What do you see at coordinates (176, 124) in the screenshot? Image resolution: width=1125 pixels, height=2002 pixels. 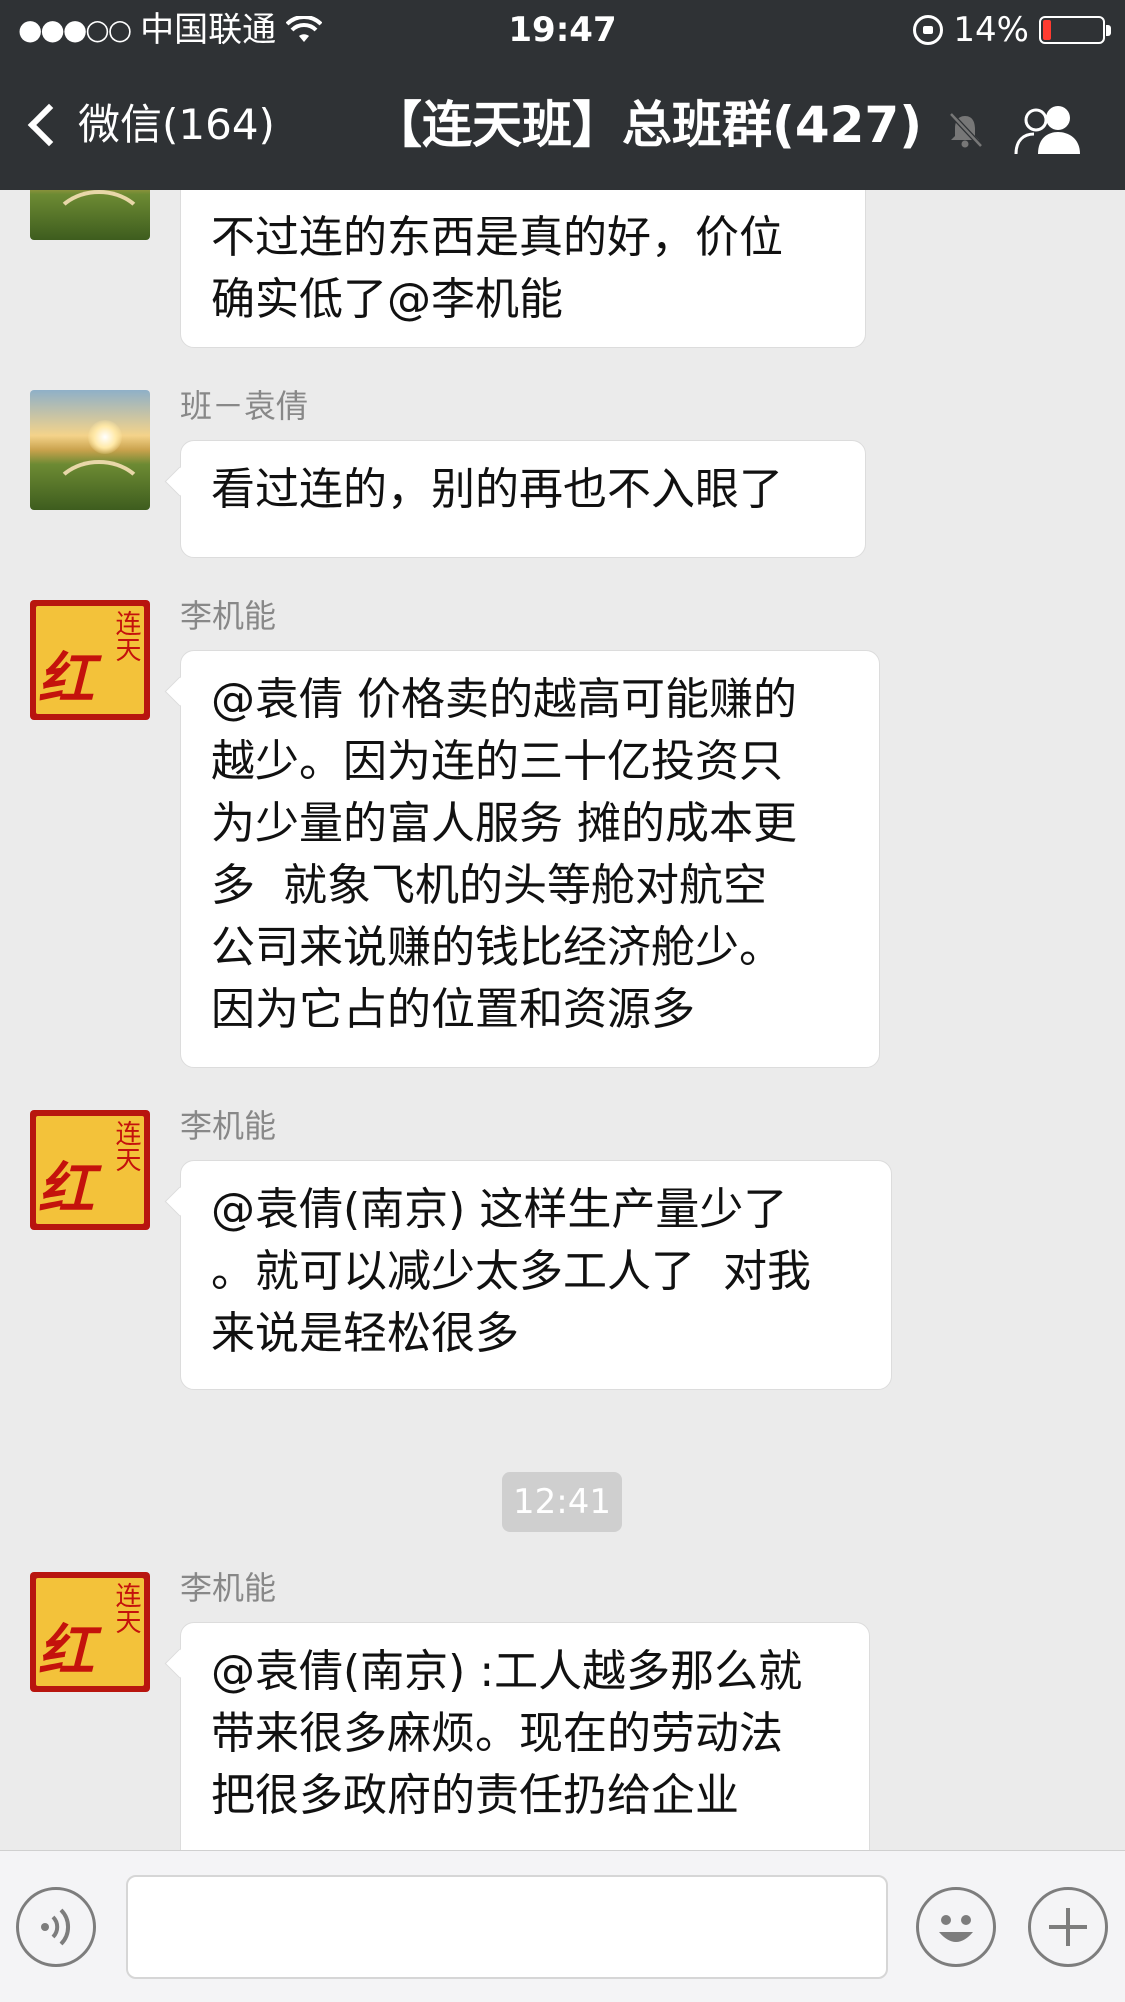 I see `back-label: 微信(164)` at bounding box center [176, 124].